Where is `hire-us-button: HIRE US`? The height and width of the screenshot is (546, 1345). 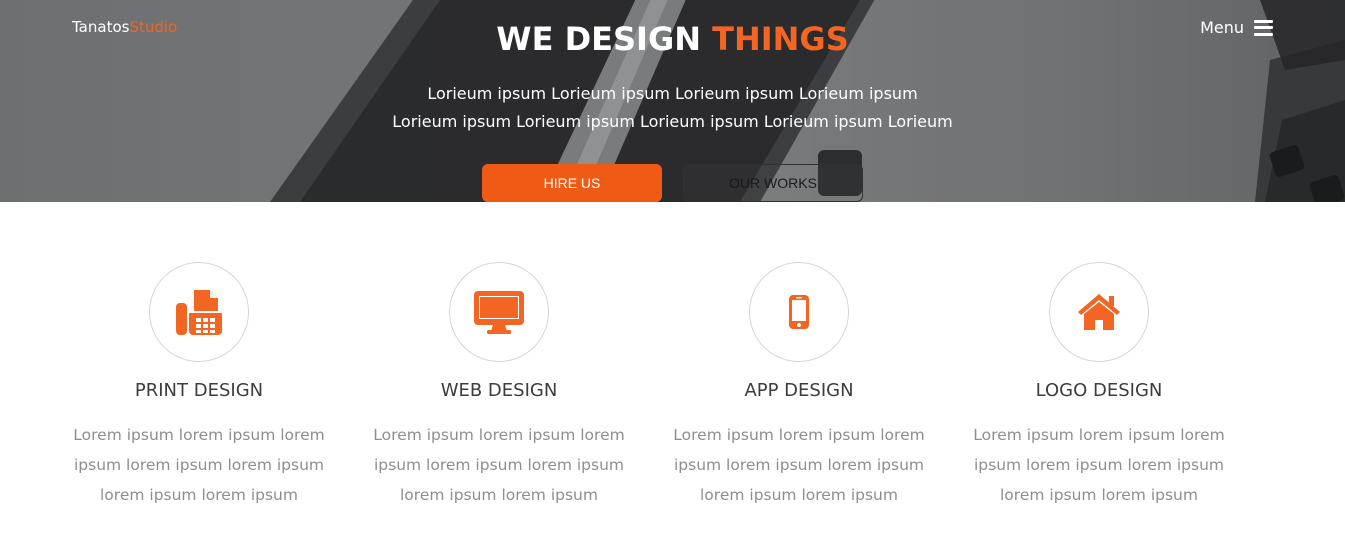
hire-us-button: HIRE US is located at coordinates (572, 183).